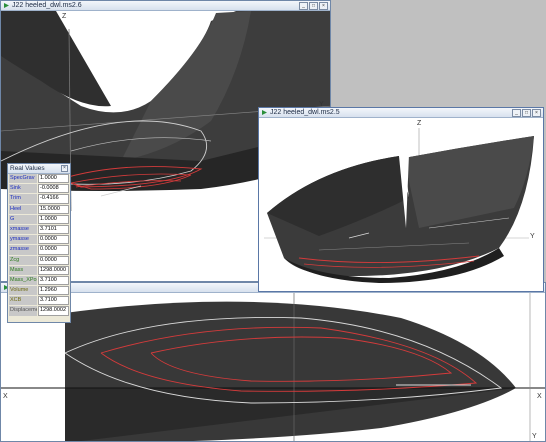 Image resolution: width=546 pixels, height=442 pixels. Describe the element at coordinates (23, 209) in the screenshot. I see `real-values-label: Heel` at that location.